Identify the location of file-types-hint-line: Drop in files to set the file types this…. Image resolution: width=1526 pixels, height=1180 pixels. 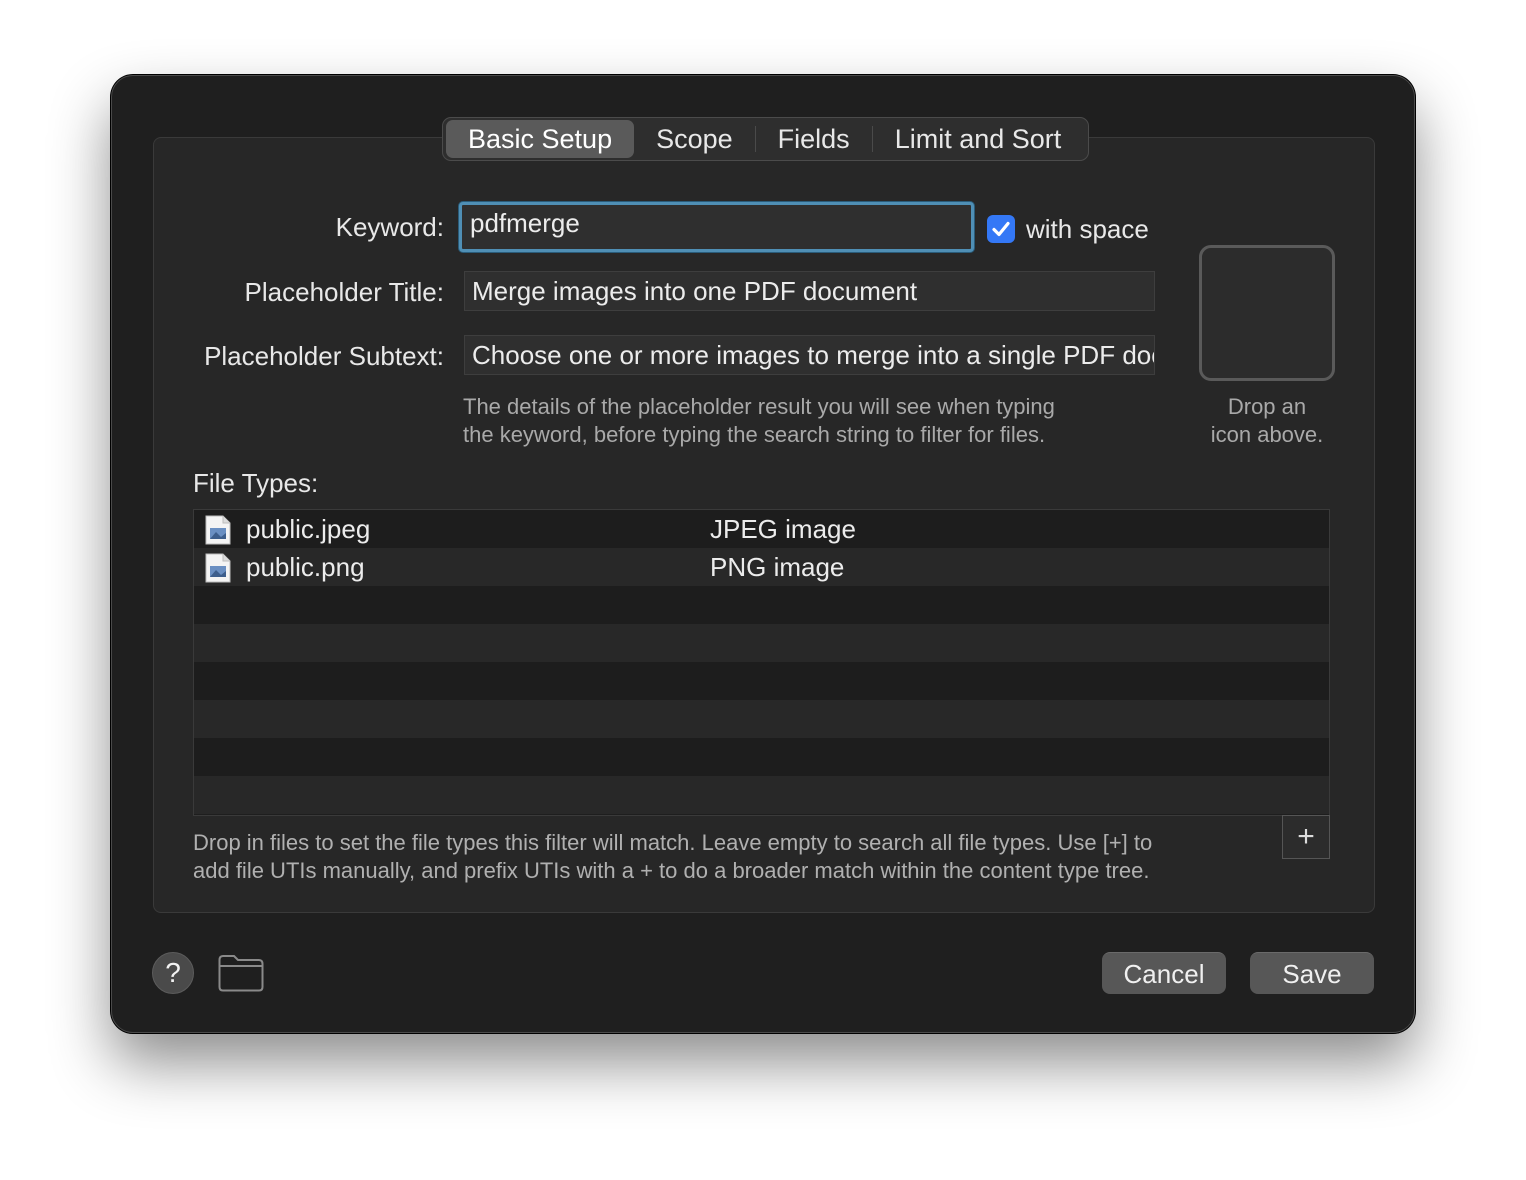
(673, 842).